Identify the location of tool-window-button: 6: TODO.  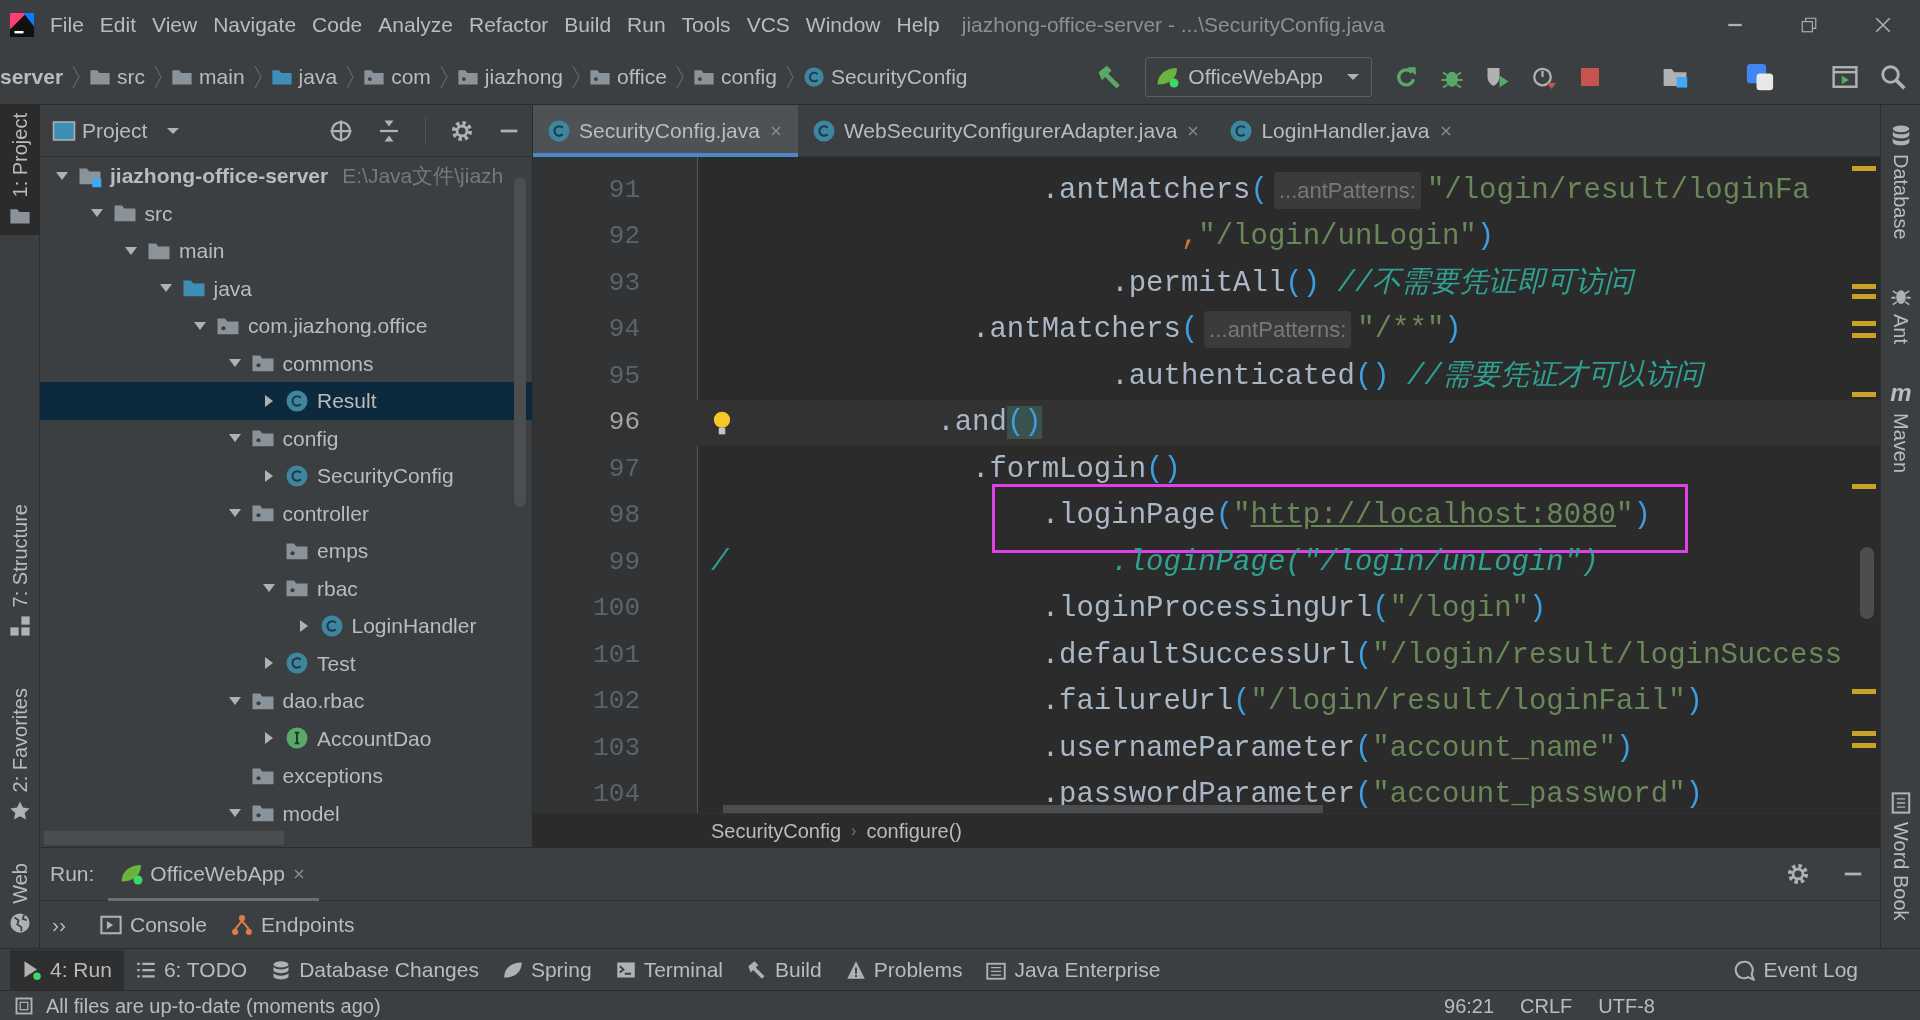
(191, 969).